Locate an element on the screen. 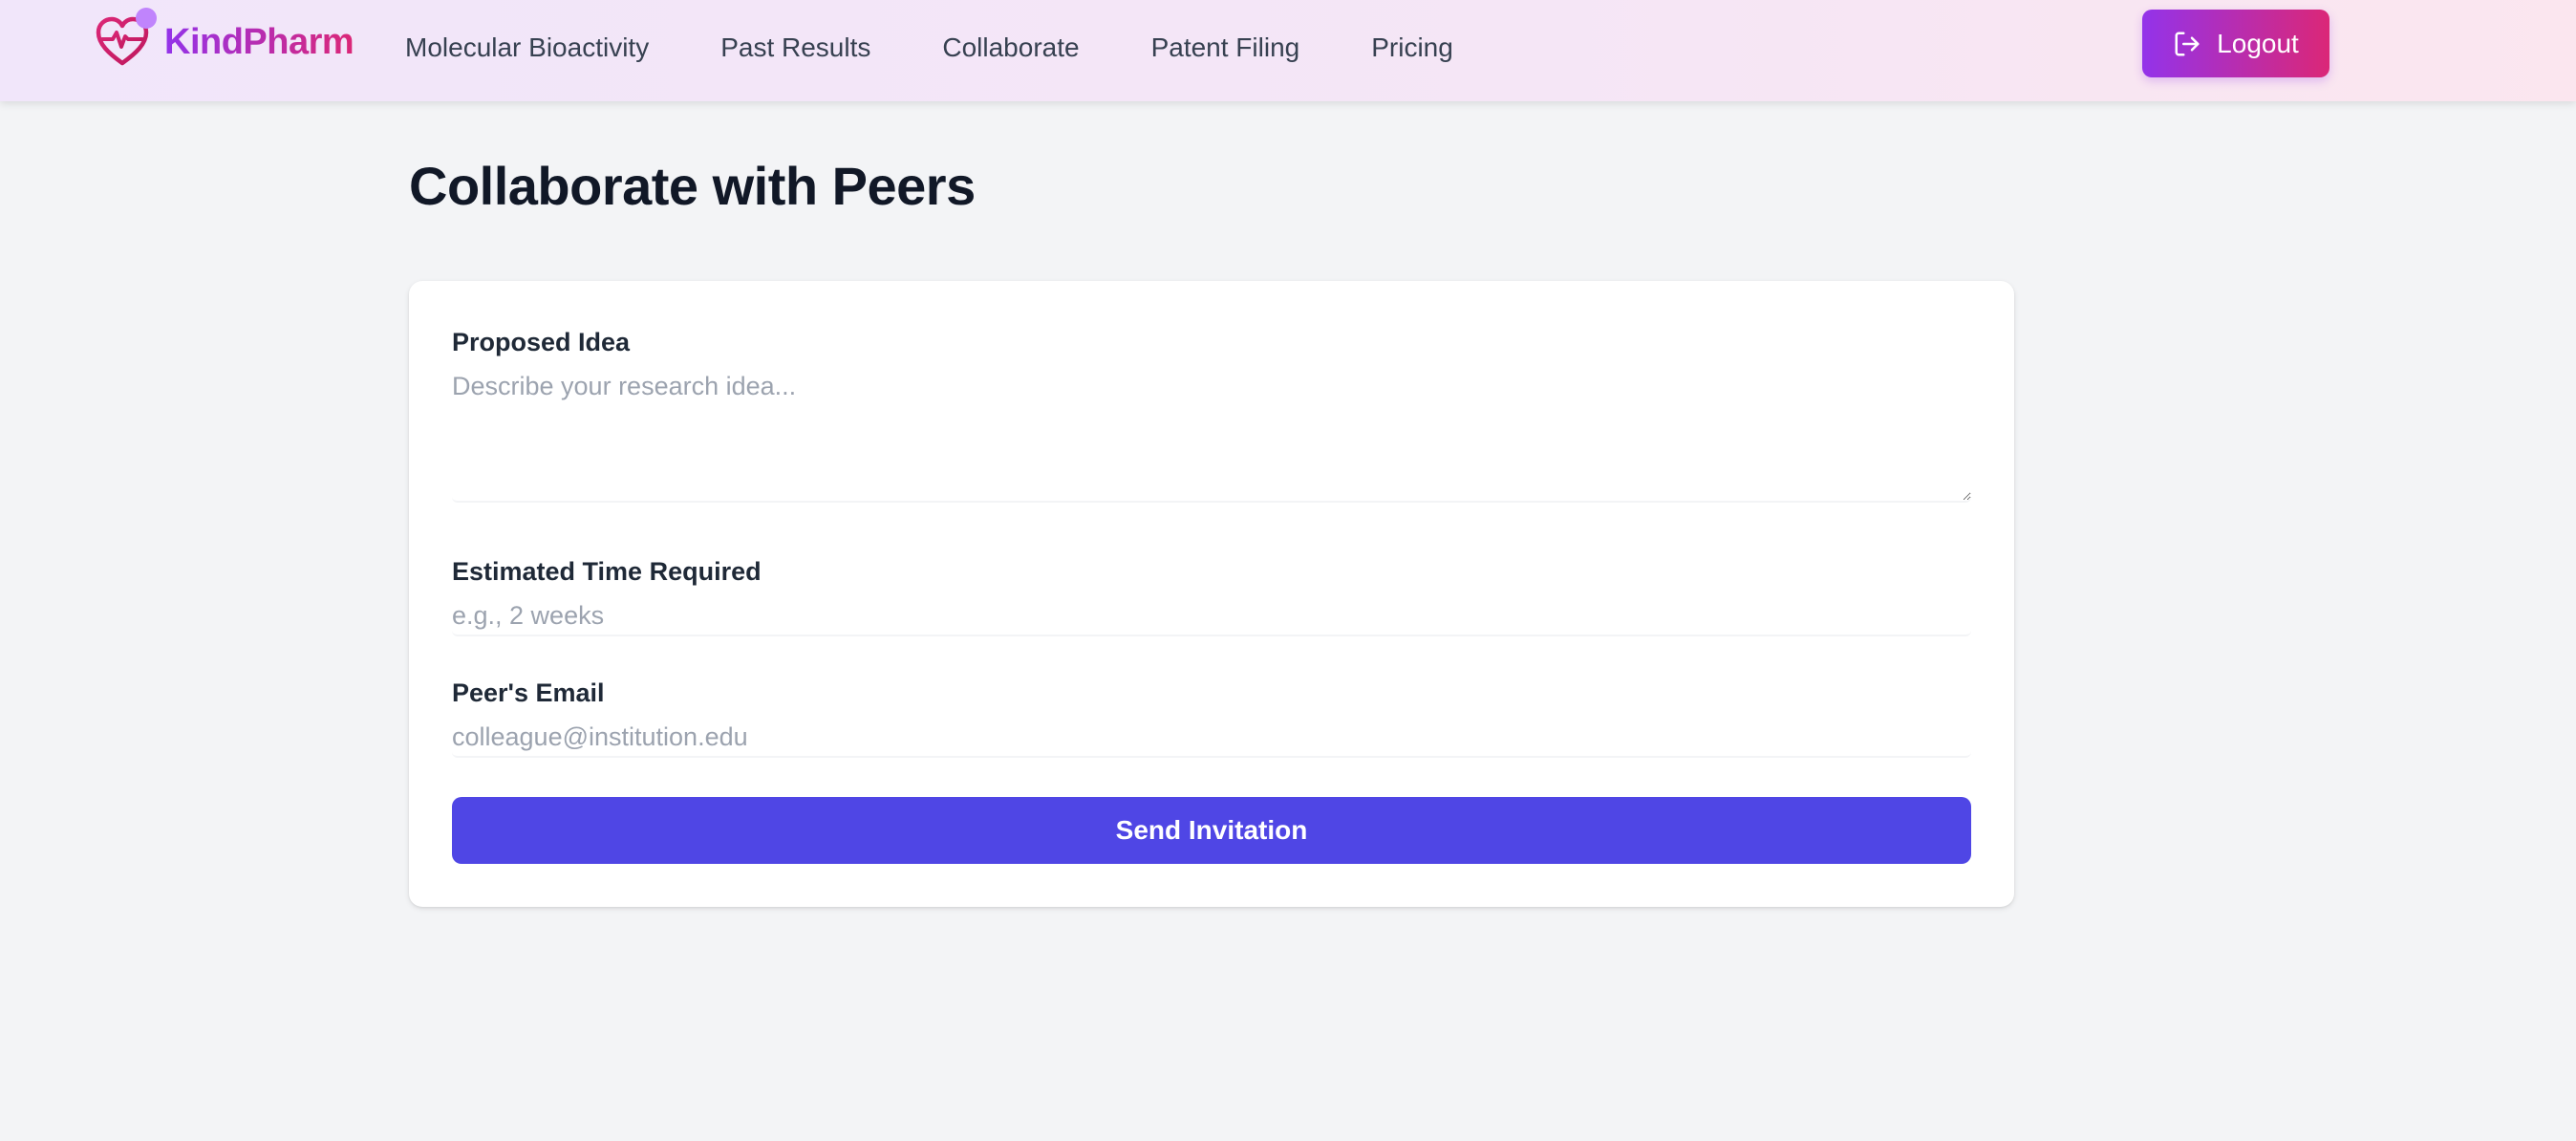 The height and width of the screenshot is (1141, 2576). brand-dot is located at coordinates (146, 18).